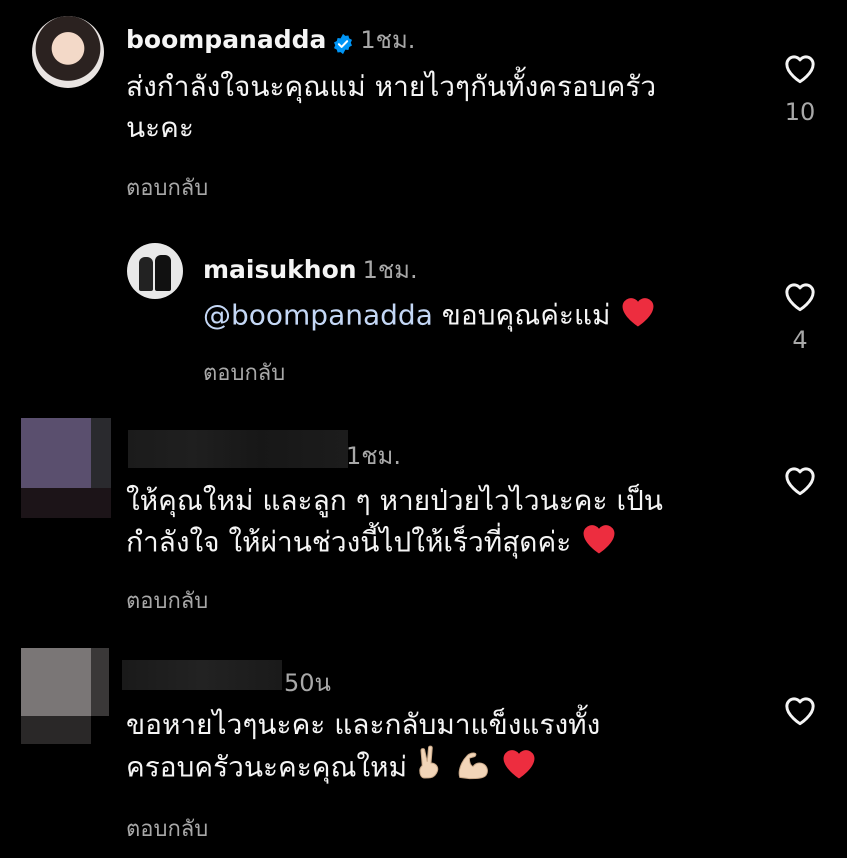 Image resolution: width=847 pixels, height=858 pixels. Describe the element at coordinates (800, 340) in the screenshot. I see `like-count: 4` at that location.